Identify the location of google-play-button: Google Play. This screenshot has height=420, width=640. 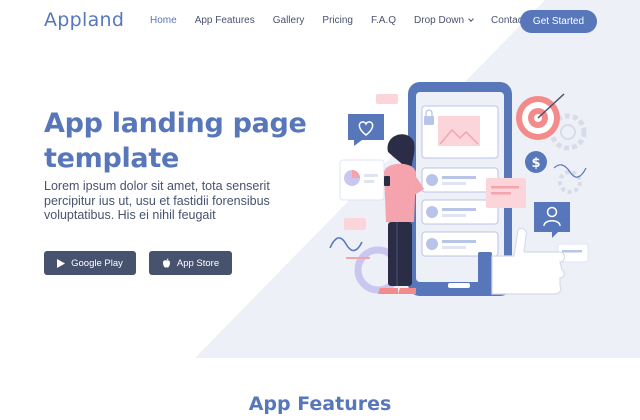
(90, 263).